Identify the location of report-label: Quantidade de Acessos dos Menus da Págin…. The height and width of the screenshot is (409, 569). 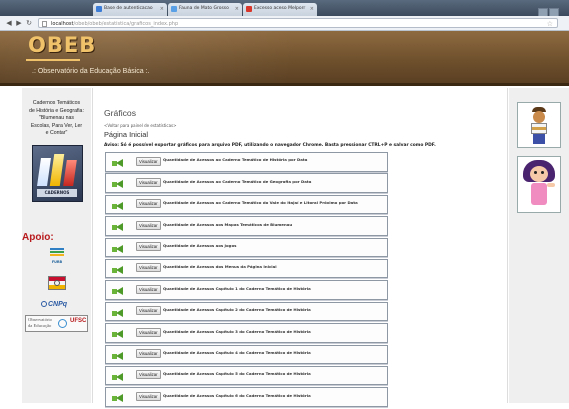
(220, 267).